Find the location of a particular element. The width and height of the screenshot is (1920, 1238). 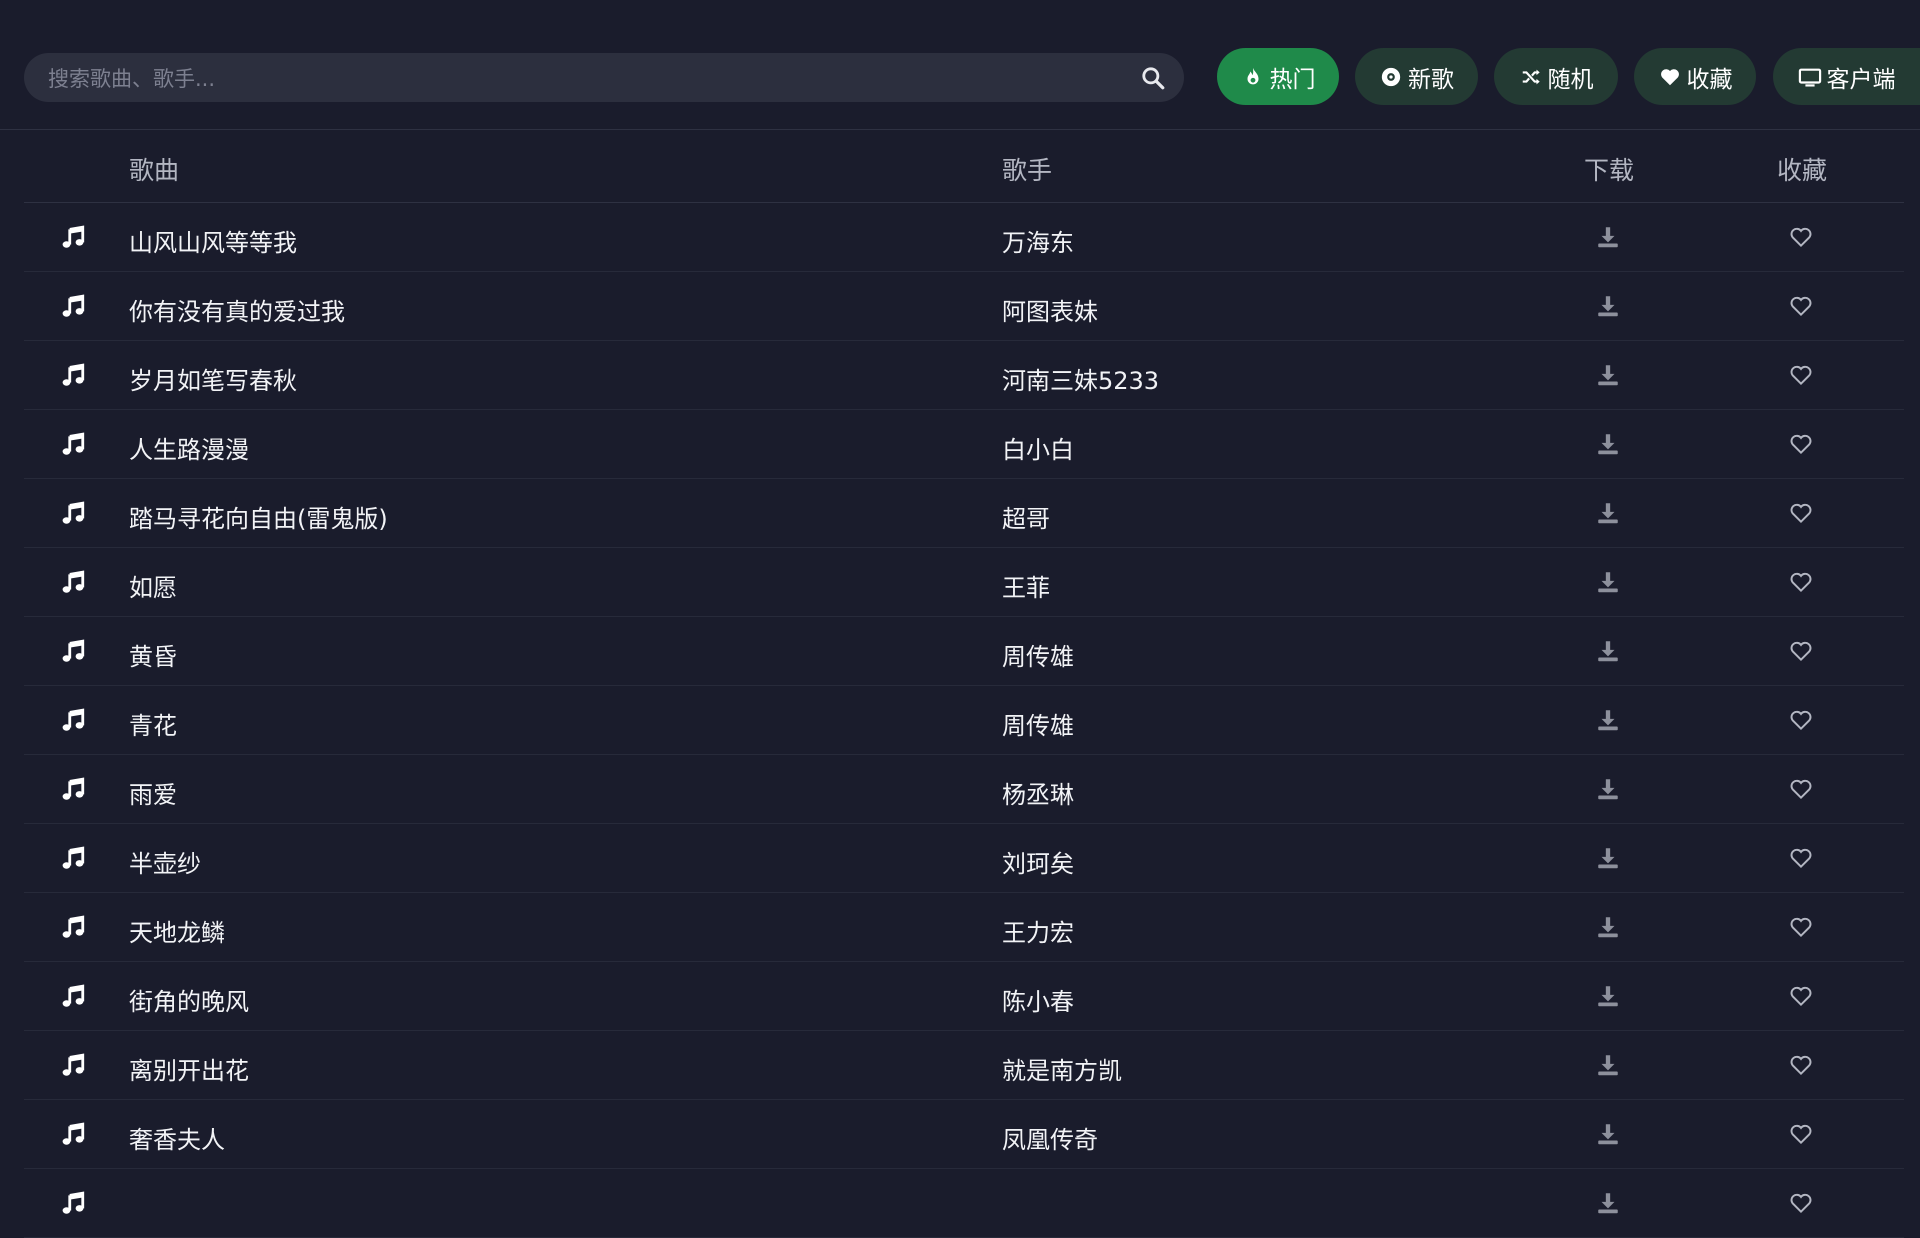

table-row: 青花 周传雄 is located at coordinates (964, 720).